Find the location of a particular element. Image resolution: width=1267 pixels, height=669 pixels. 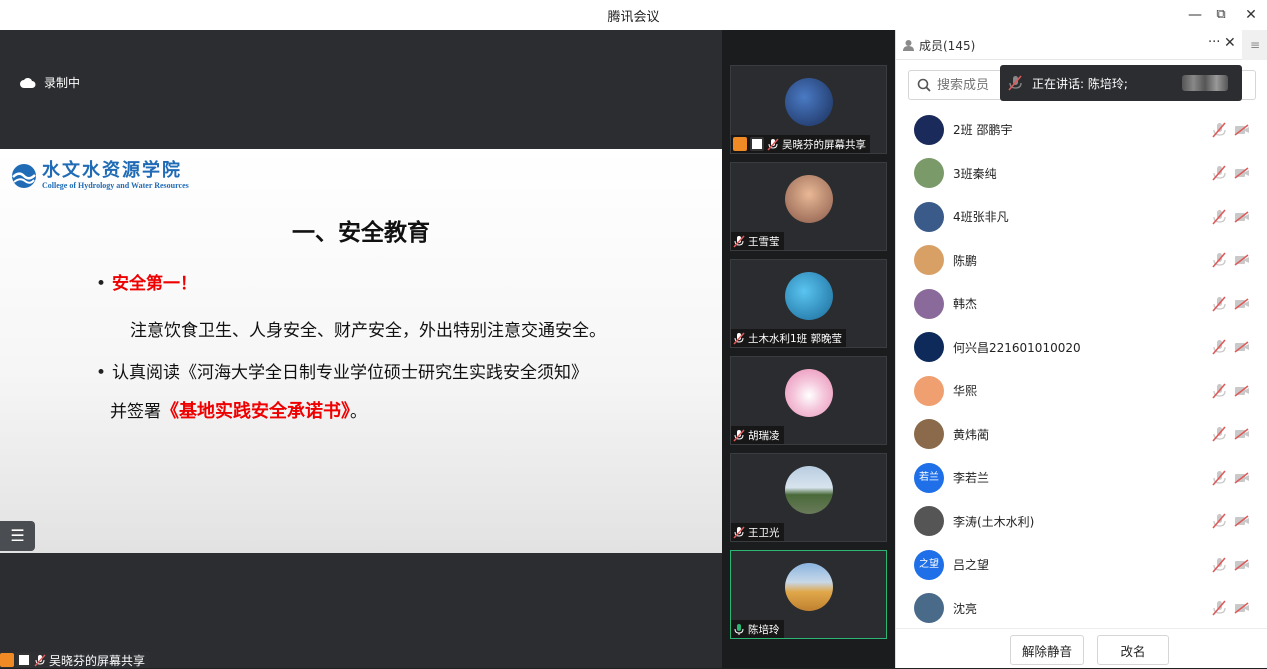

member-name: 2班 邵鹏宇 is located at coordinates (983, 130).